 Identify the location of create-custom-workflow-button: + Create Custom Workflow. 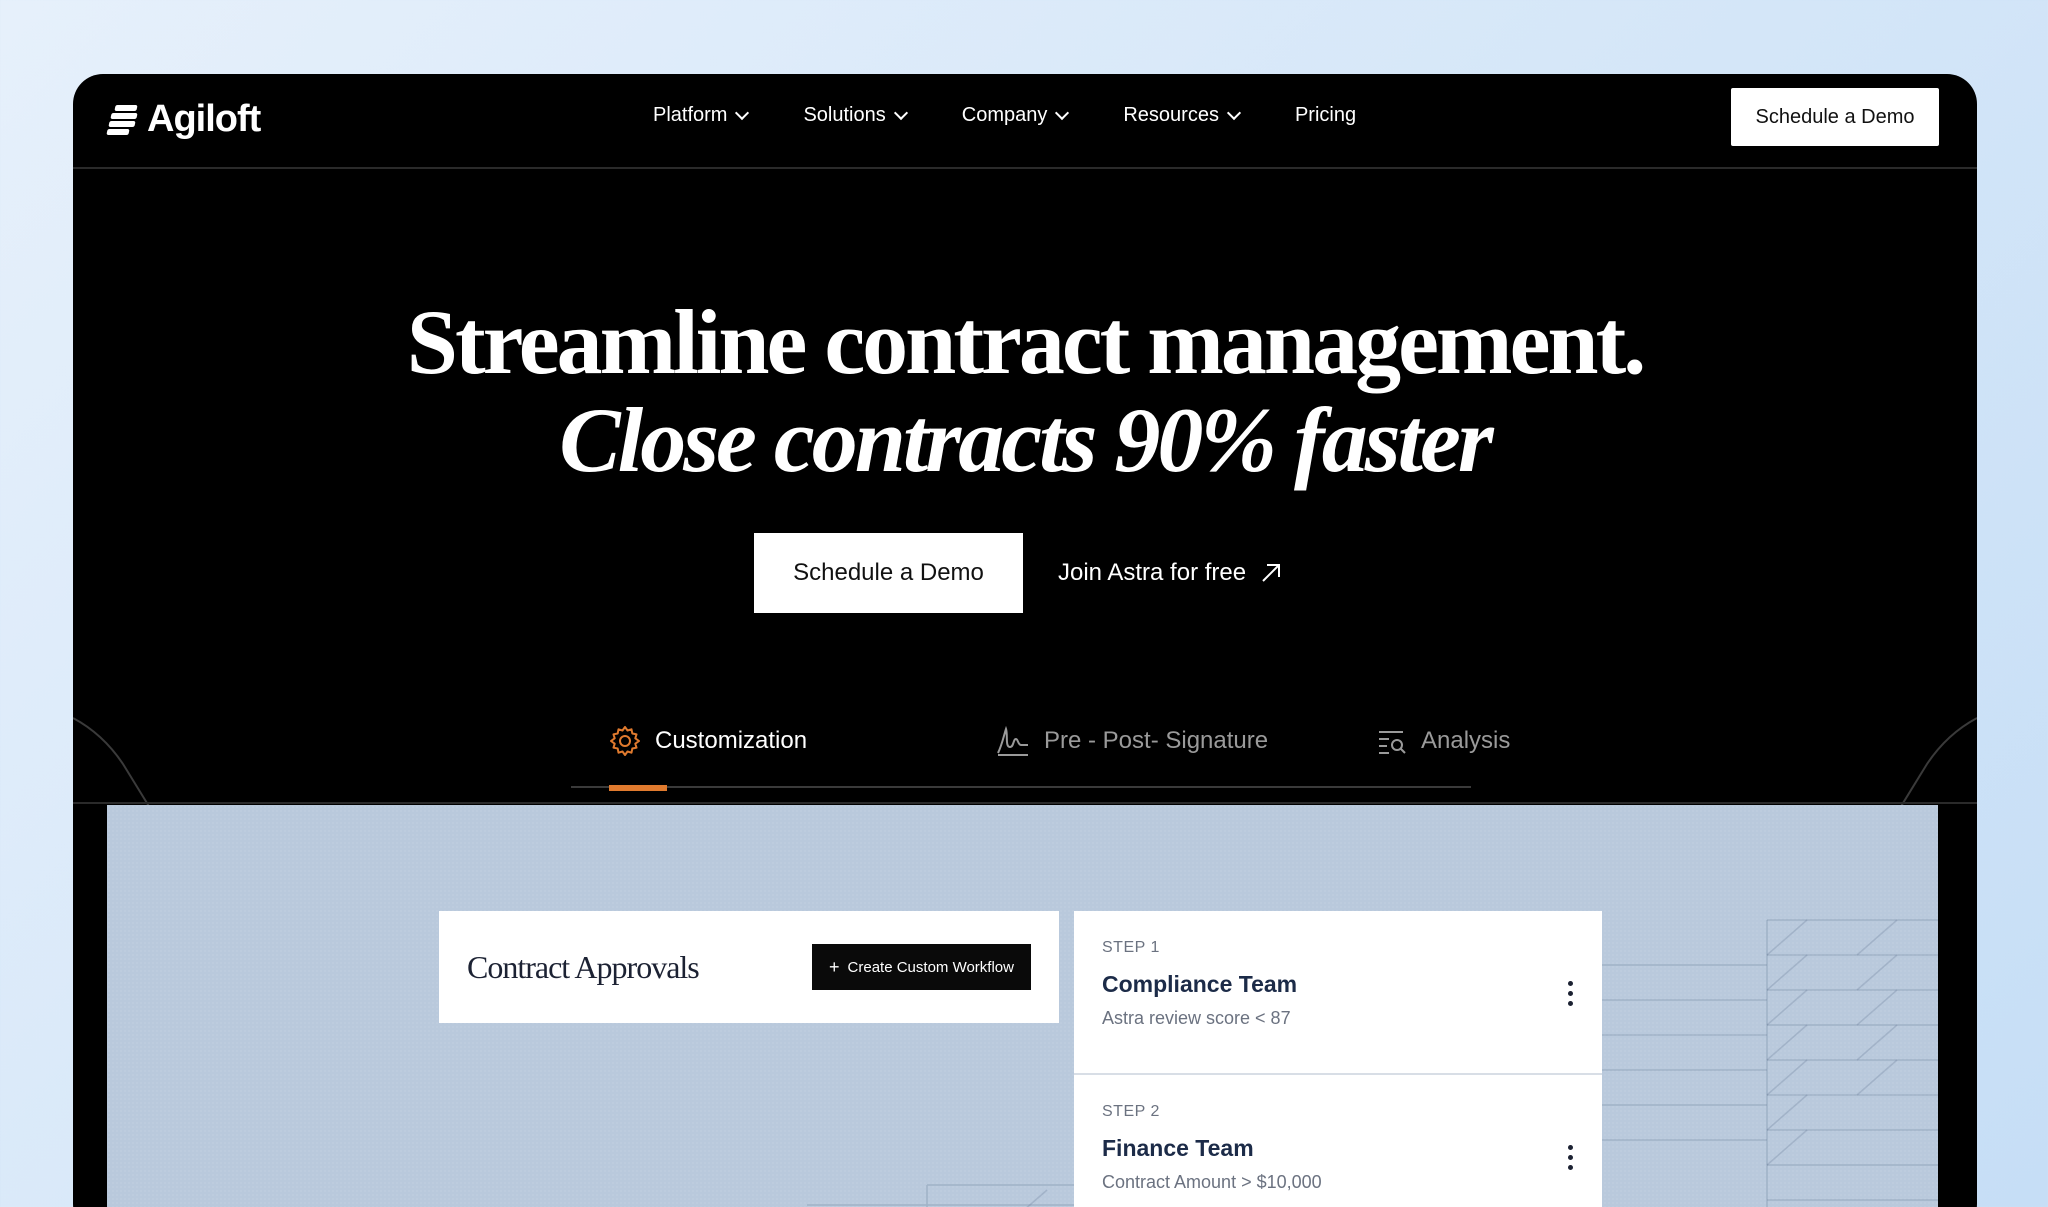
(921, 967).